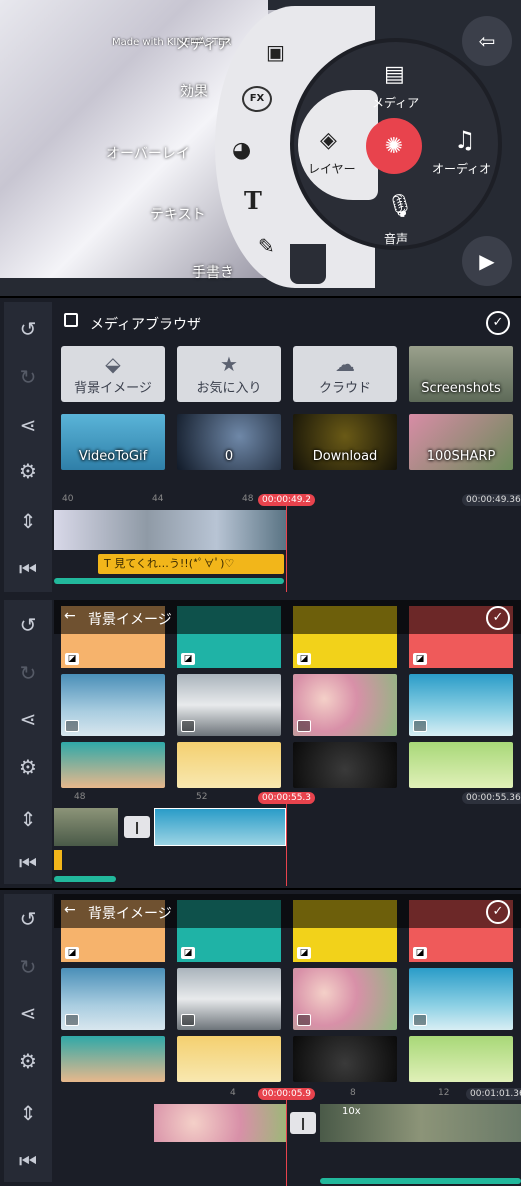 Image resolution: width=521 pixels, height=1186 pixels. What do you see at coordinates (461, 442) in the screenshot?
I see `folder-100sharp: 100SHARP` at bounding box center [461, 442].